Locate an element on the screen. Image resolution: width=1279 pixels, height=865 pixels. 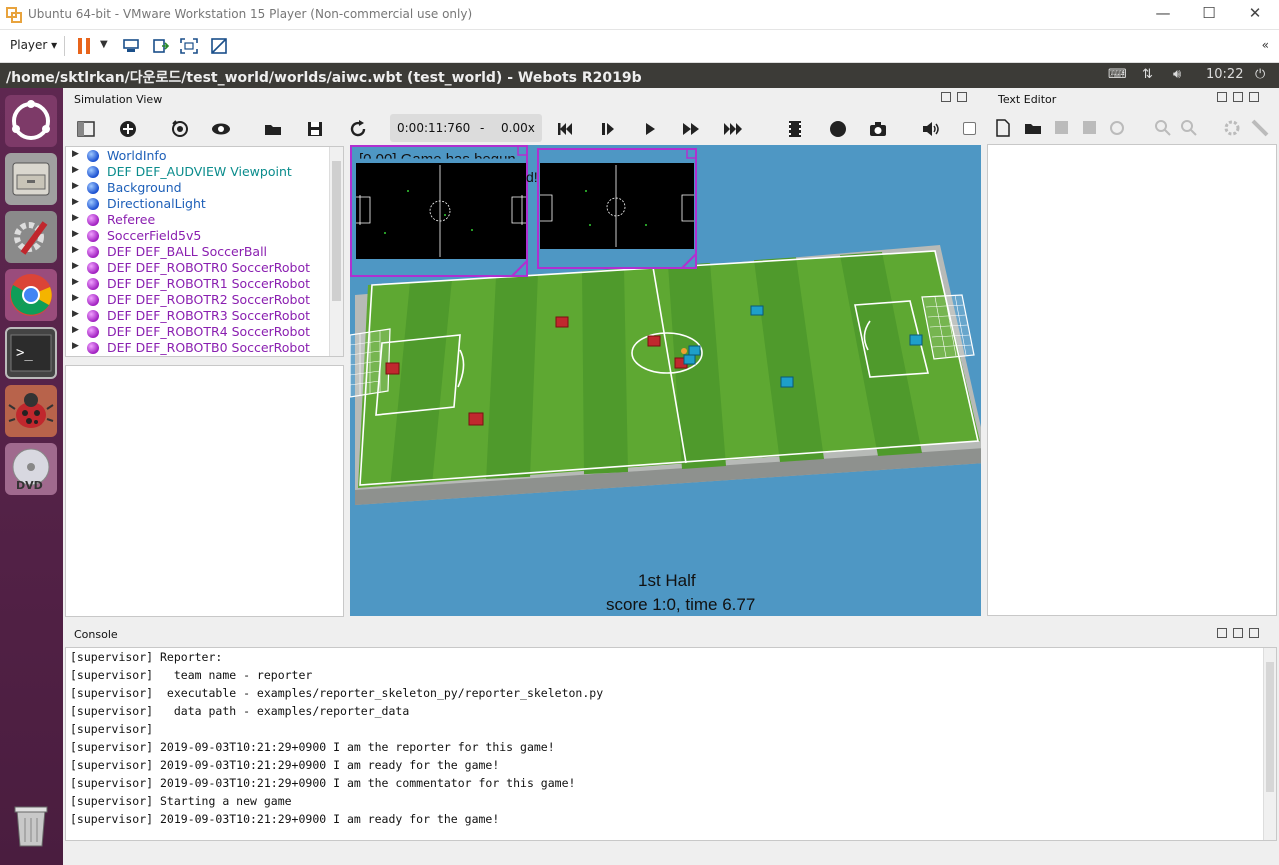
scene-tree-item-label: DirectionalLight is located at coordinates (156, 203).